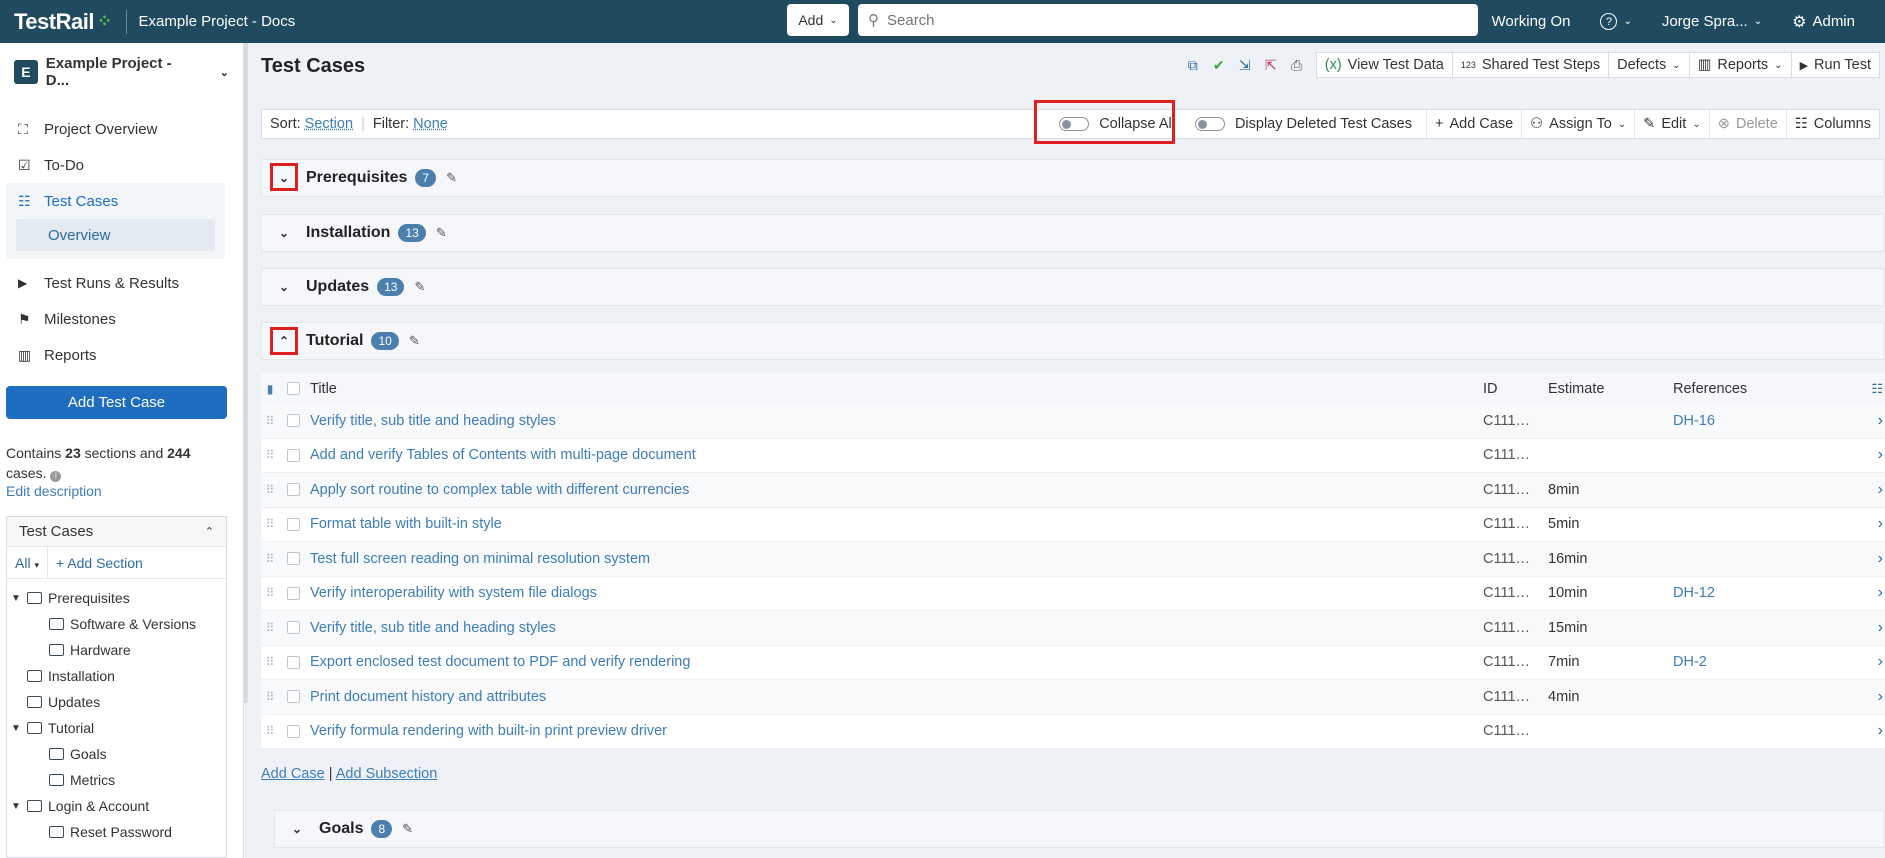 Image resolution: width=1885 pixels, height=858 pixels. Describe the element at coordinates (1577, 124) in the screenshot. I see `assign-to-dropdown: ⚇ Assign To ⌄` at that location.